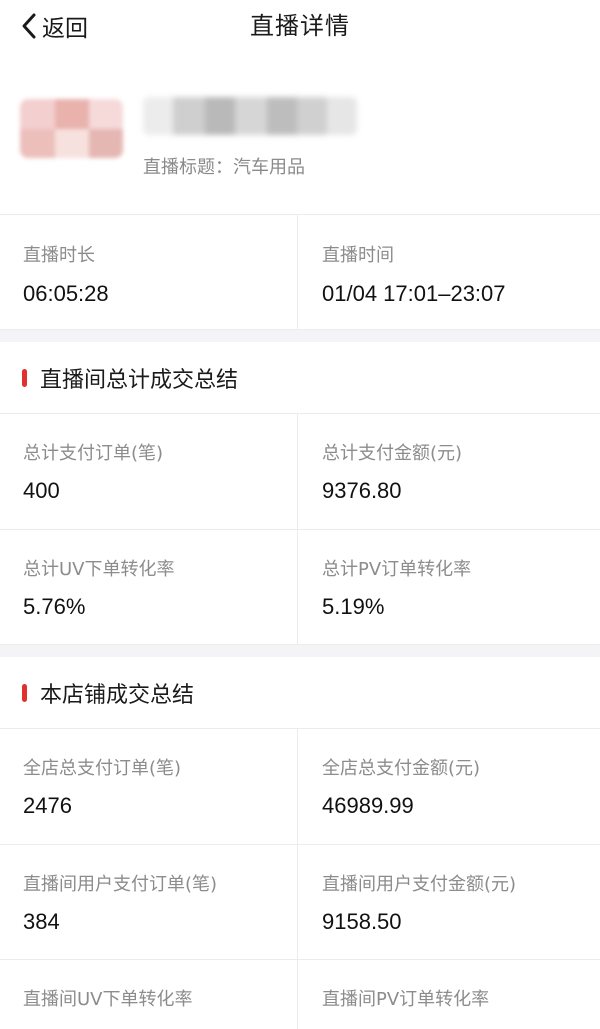 This screenshot has height=1029, width=600. I want to click on metric-cell: 全店总支付金额(元) 46989.99, so click(449, 786).